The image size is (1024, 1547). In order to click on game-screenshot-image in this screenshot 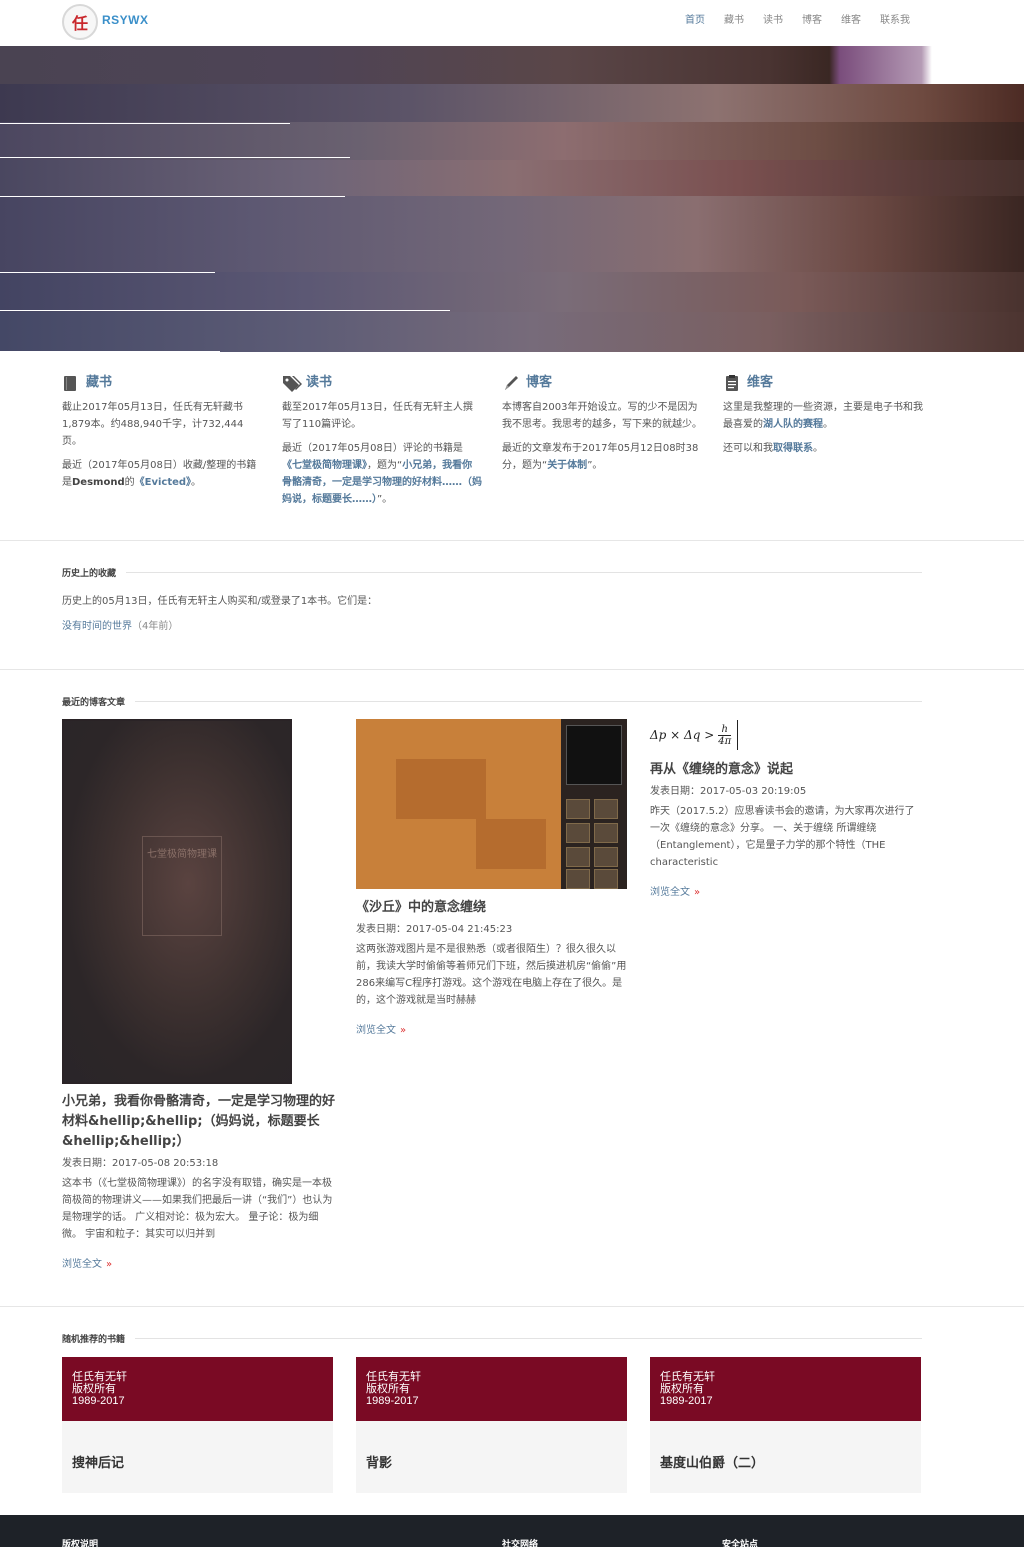, I will do `click(491, 804)`.